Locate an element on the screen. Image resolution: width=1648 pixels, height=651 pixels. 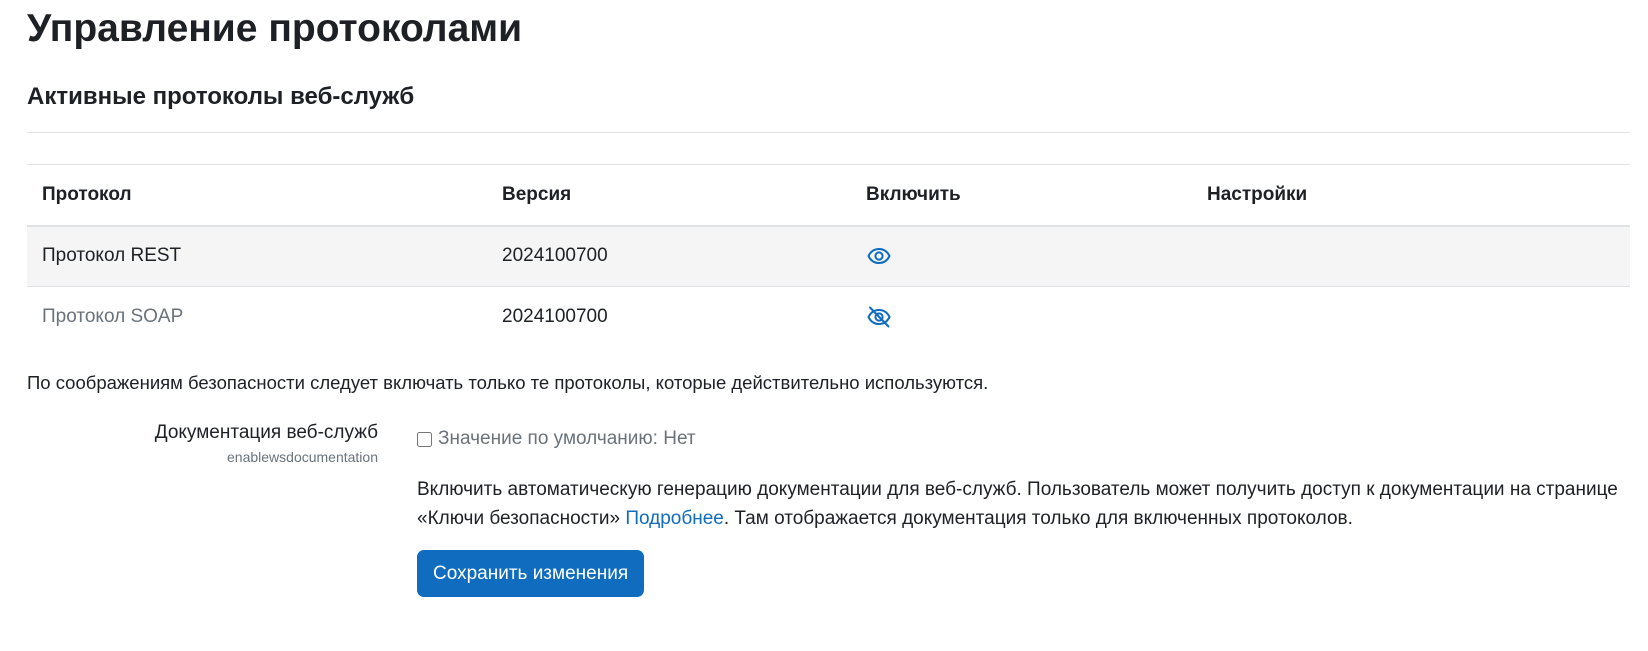
protocol-name: Протокол SOAP is located at coordinates (113, 316).